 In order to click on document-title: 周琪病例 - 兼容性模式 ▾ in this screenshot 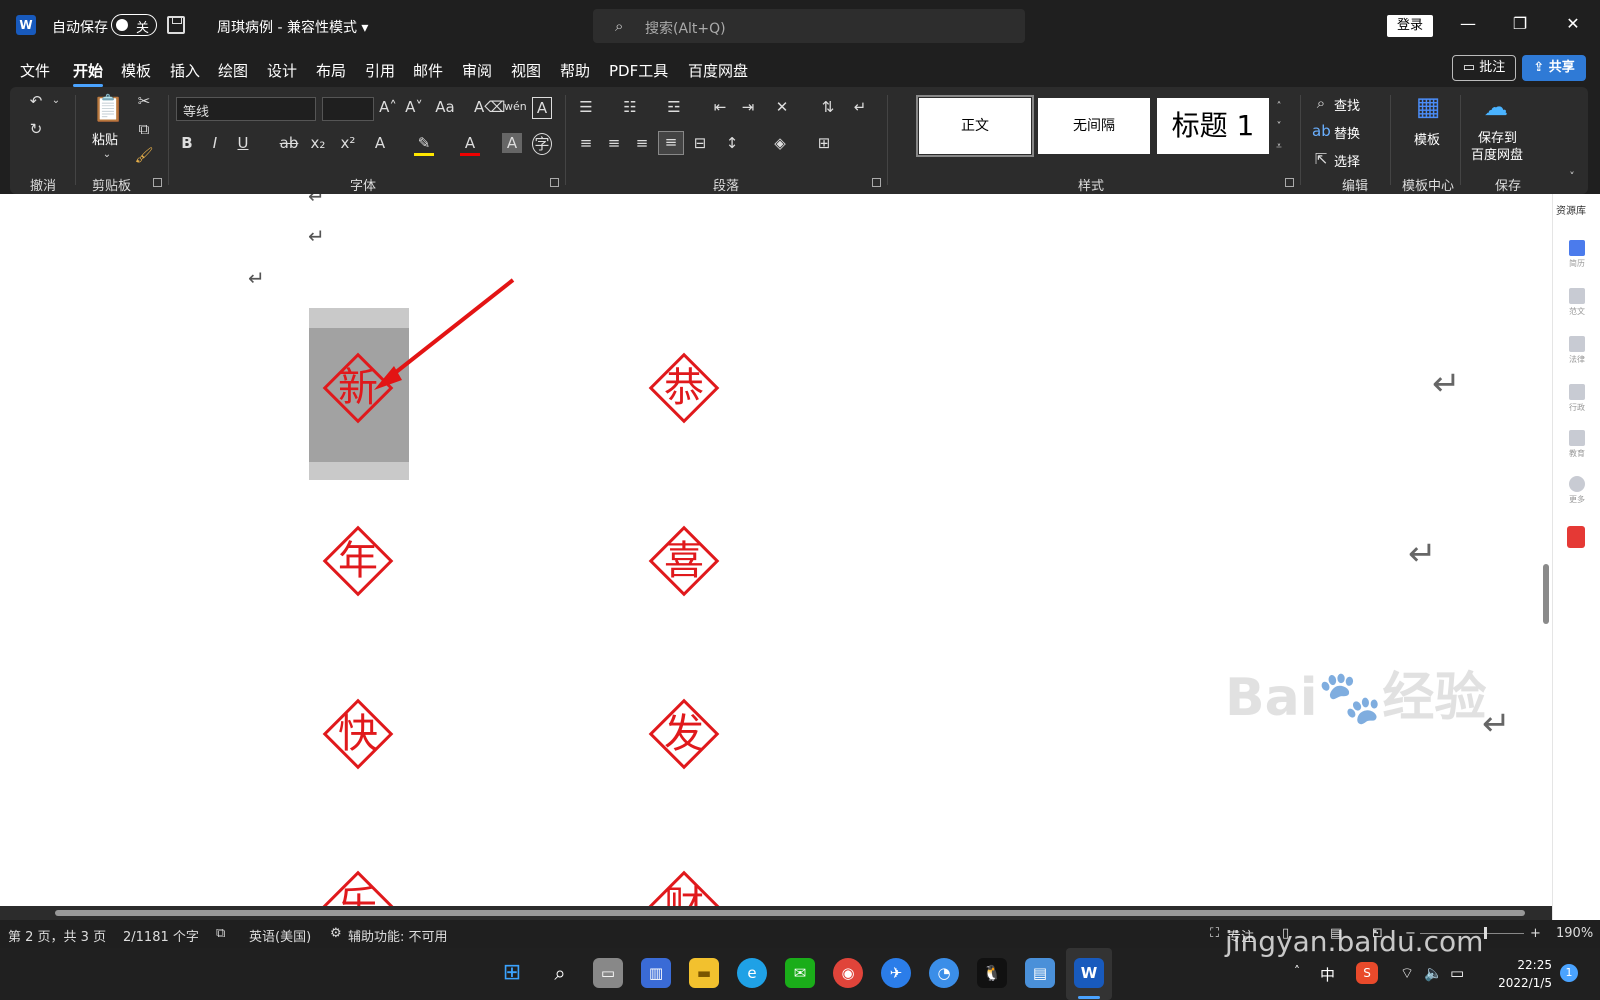, I will do `click(292, 27)`.